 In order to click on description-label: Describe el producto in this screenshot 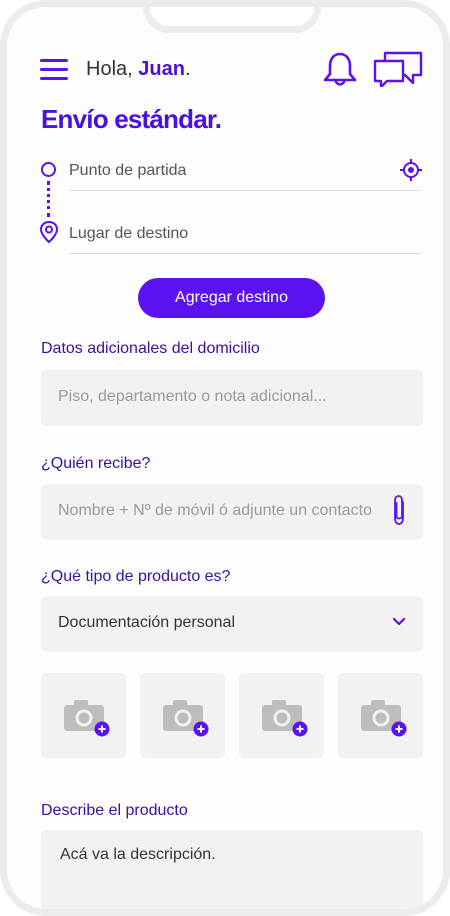, I will do `click(114, 810)`.